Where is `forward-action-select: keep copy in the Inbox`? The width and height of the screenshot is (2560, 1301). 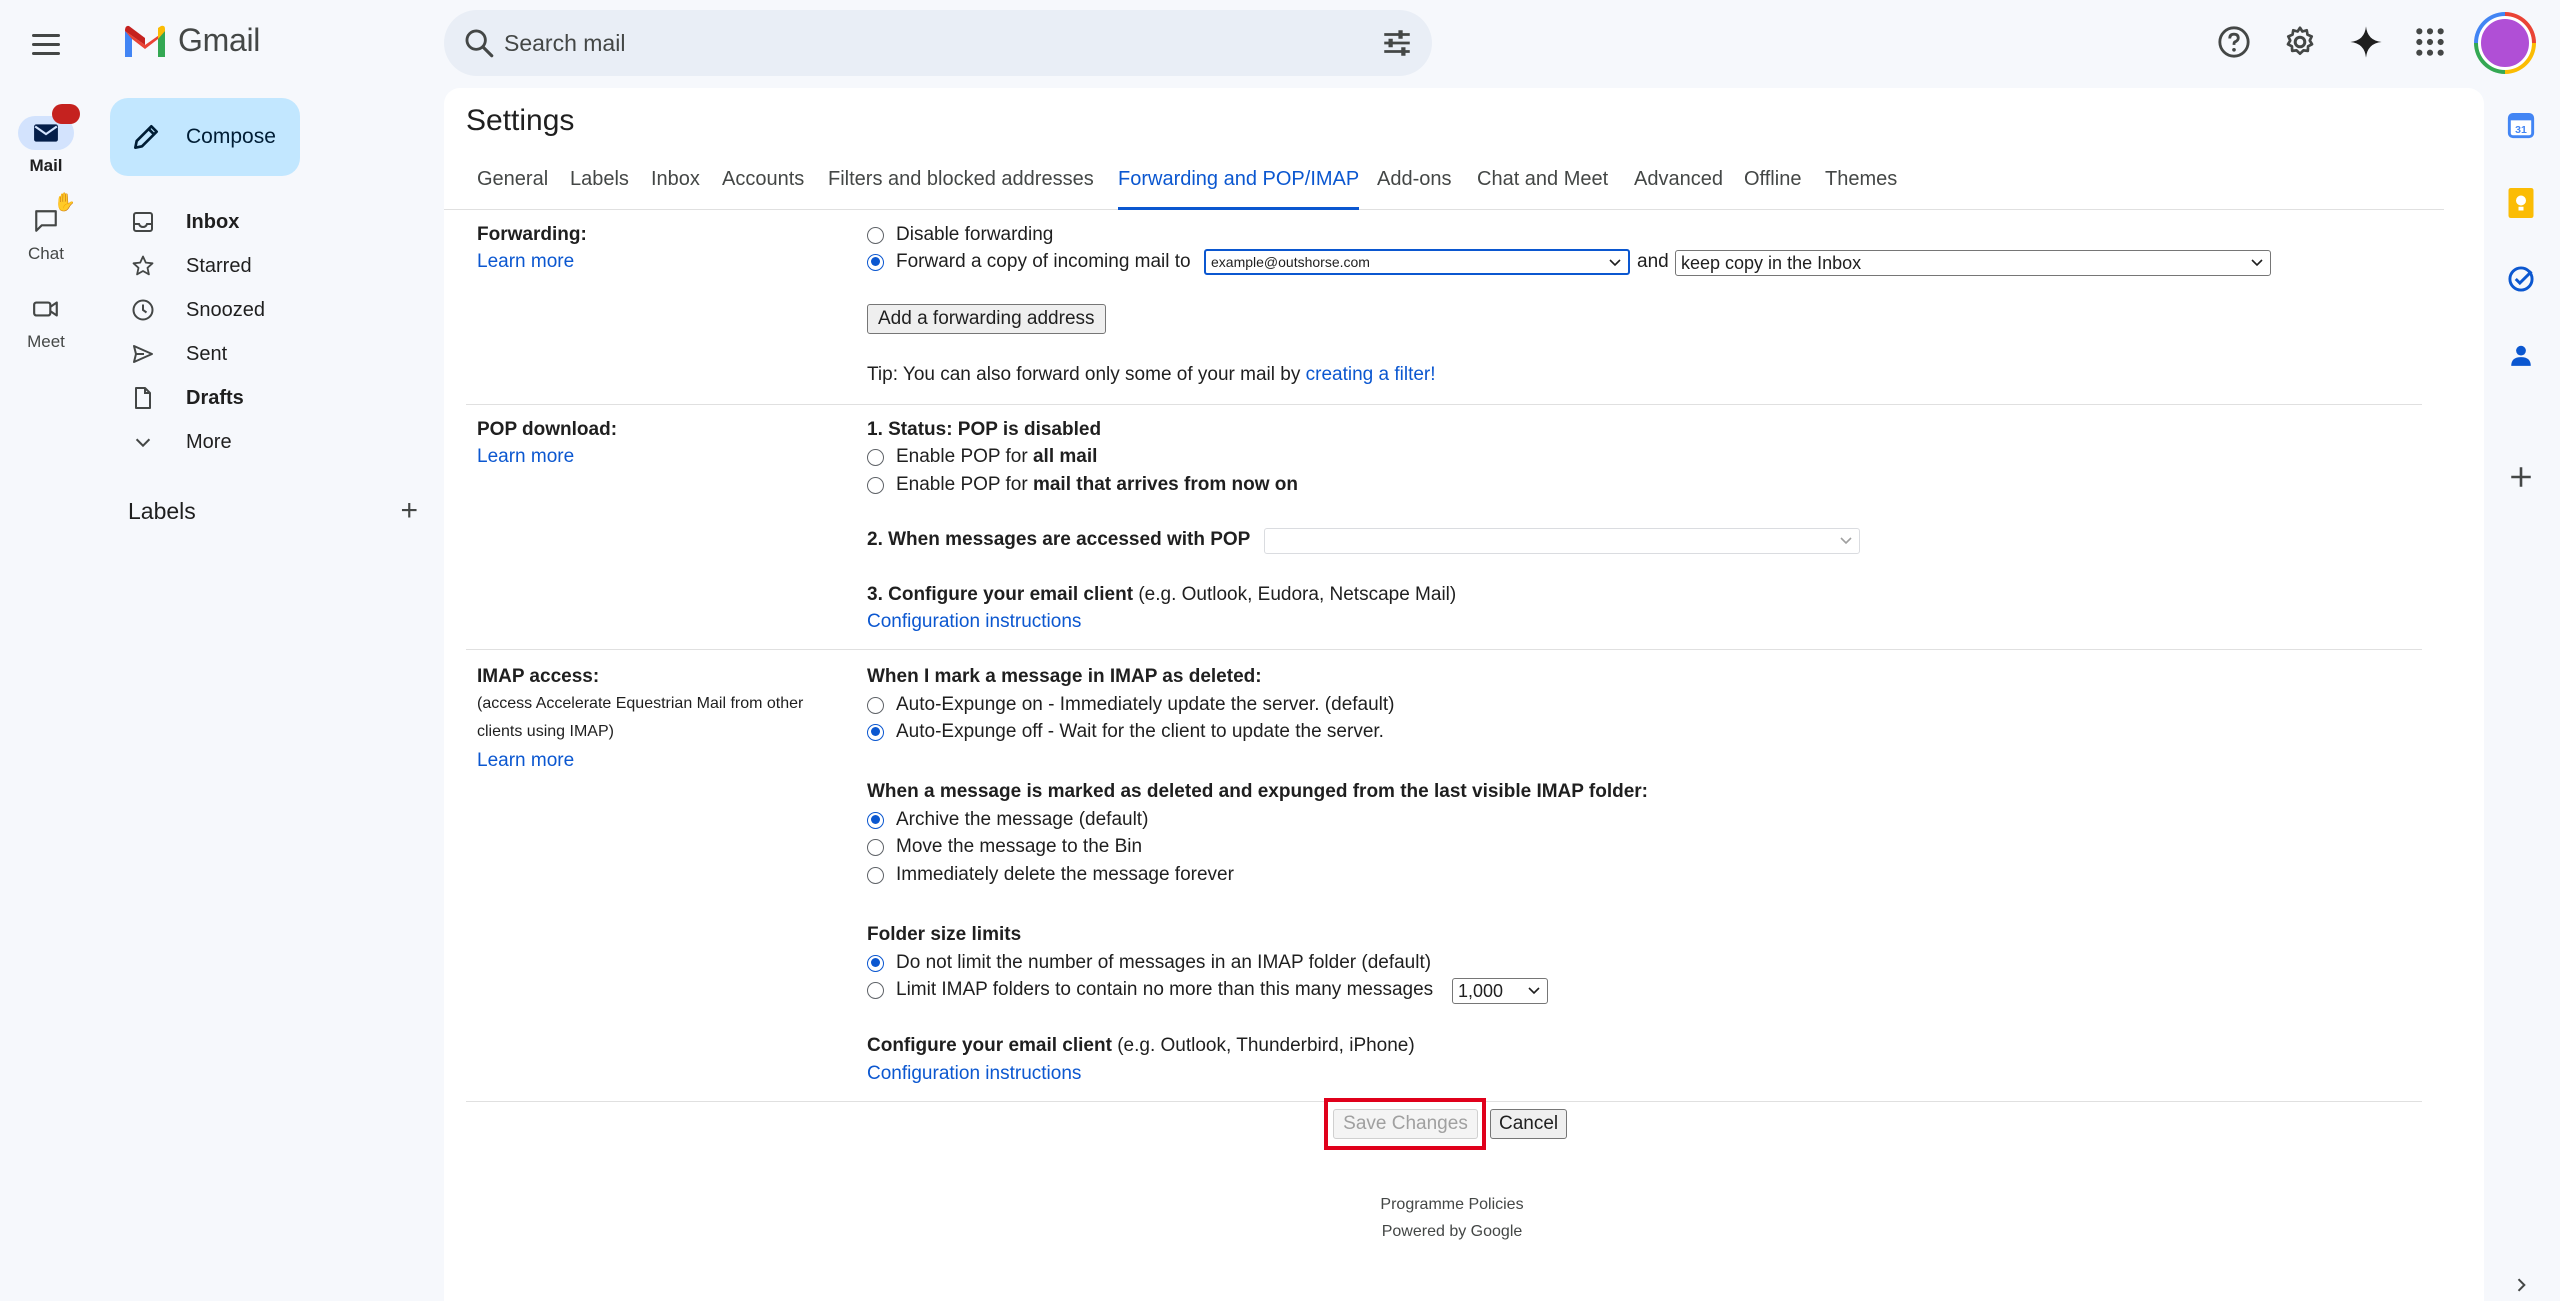
forward-action-select: keep copy in the Inbox is located at coordinates (1973, 263).